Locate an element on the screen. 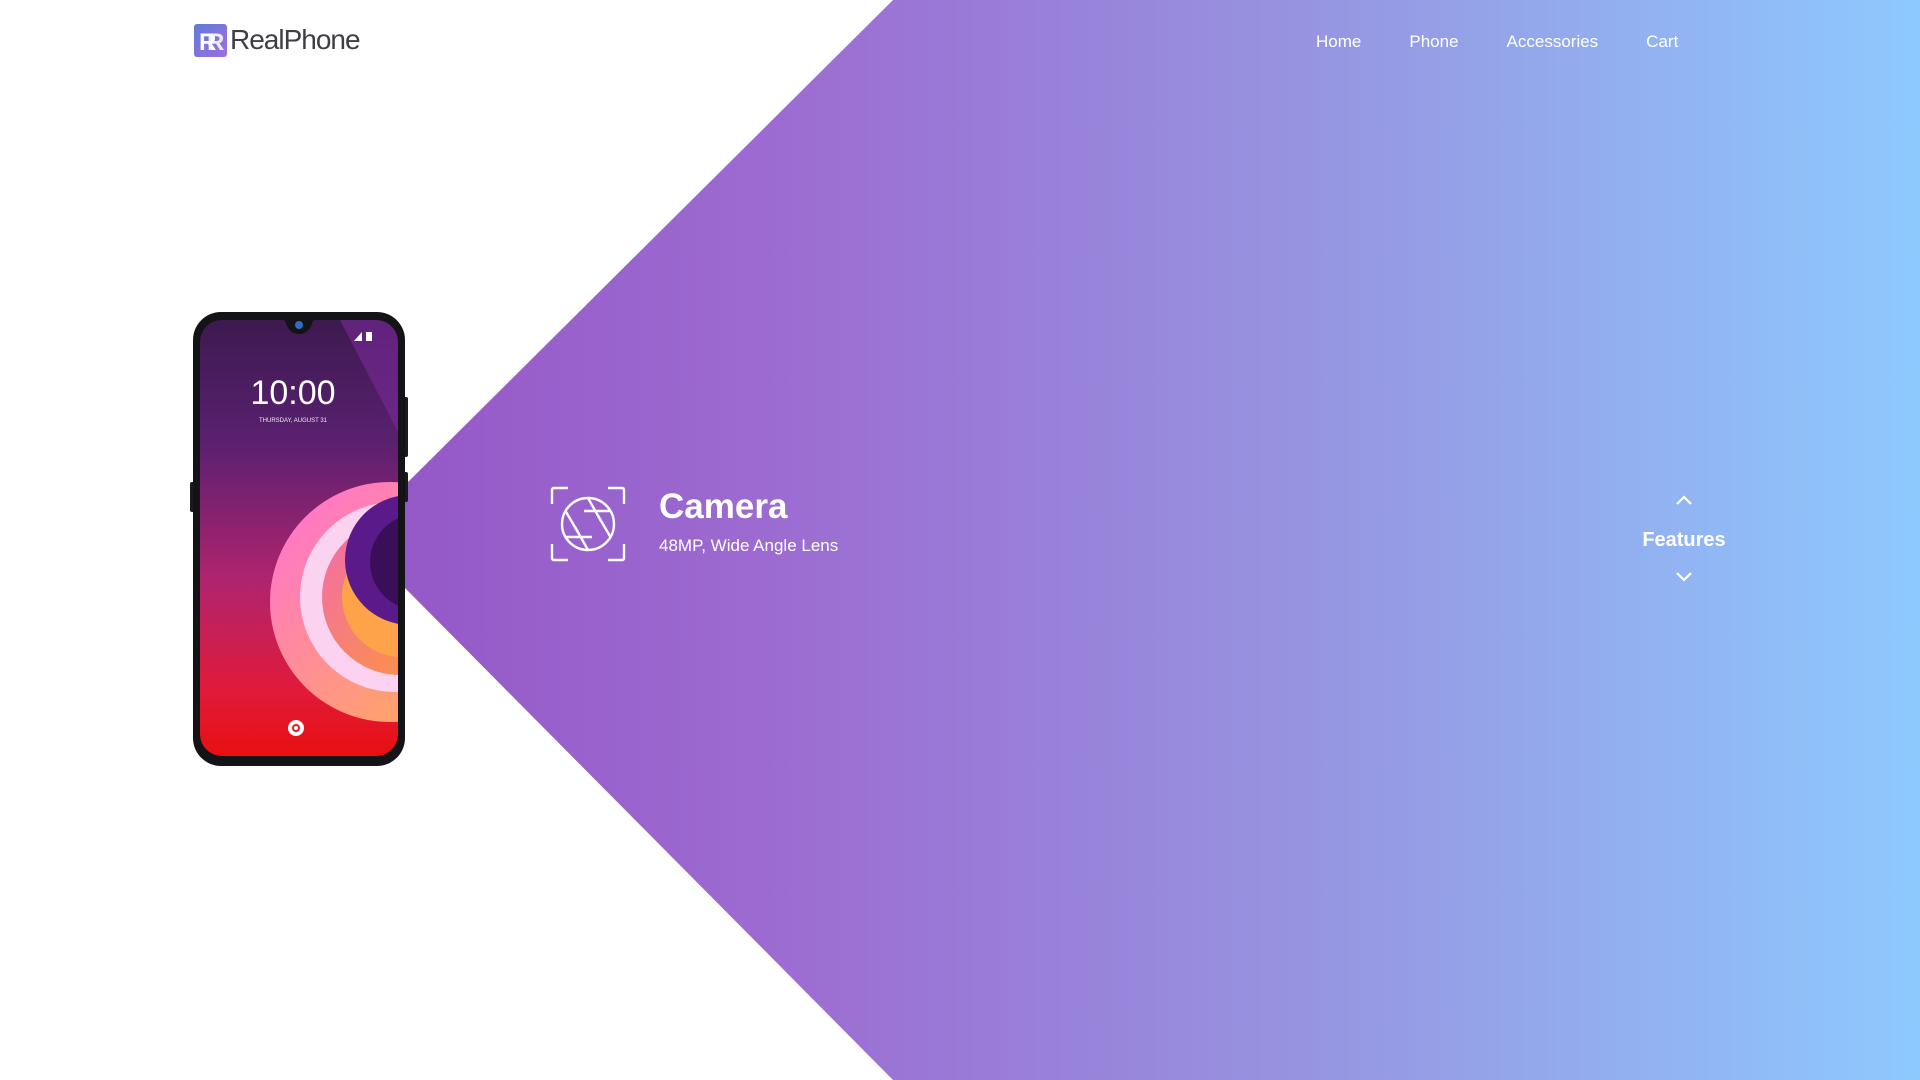 The height and width of the screenshot is (1080, 1920). phone-lock-date: THURSDAY, AUGUST 31 is located at coordinates (293, 421).